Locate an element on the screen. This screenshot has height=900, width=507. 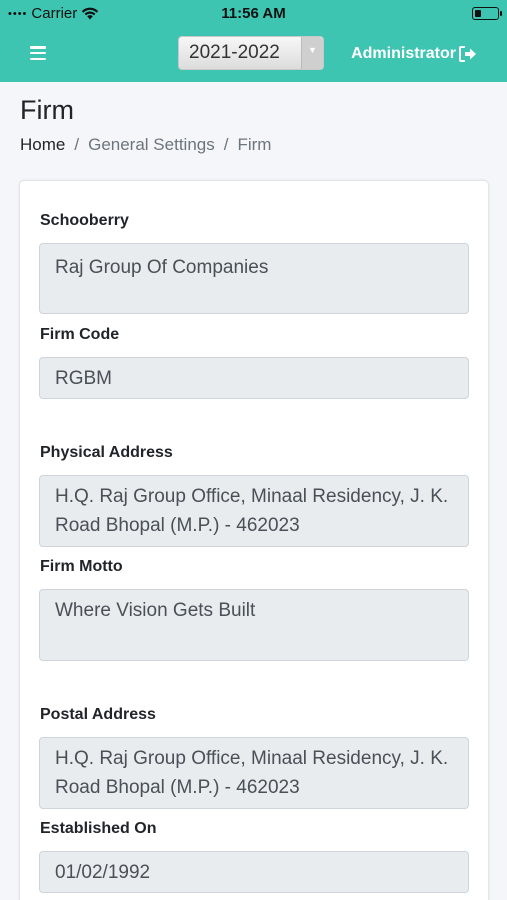
clock: 11:56 AM is located at coordinates (253, 13).